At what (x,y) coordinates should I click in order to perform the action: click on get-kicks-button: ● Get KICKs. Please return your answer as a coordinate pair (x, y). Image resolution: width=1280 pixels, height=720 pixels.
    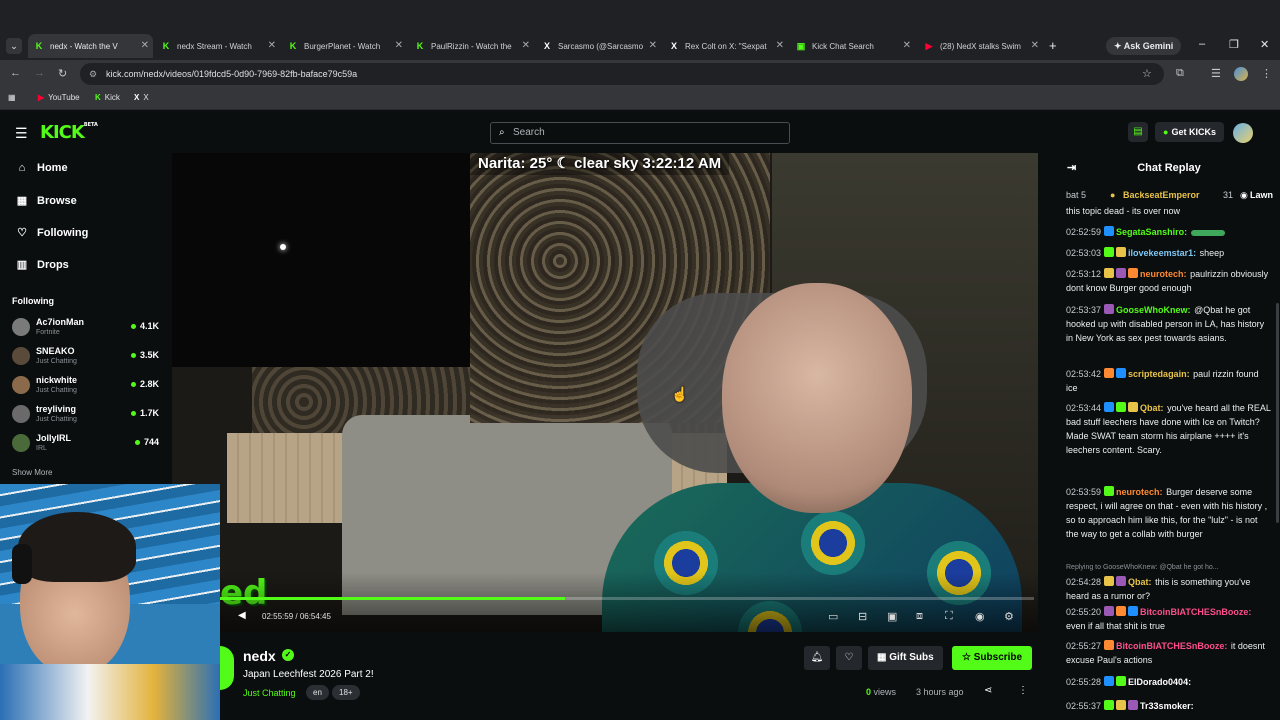
    Looking at the image, I should click on (1189, 132).